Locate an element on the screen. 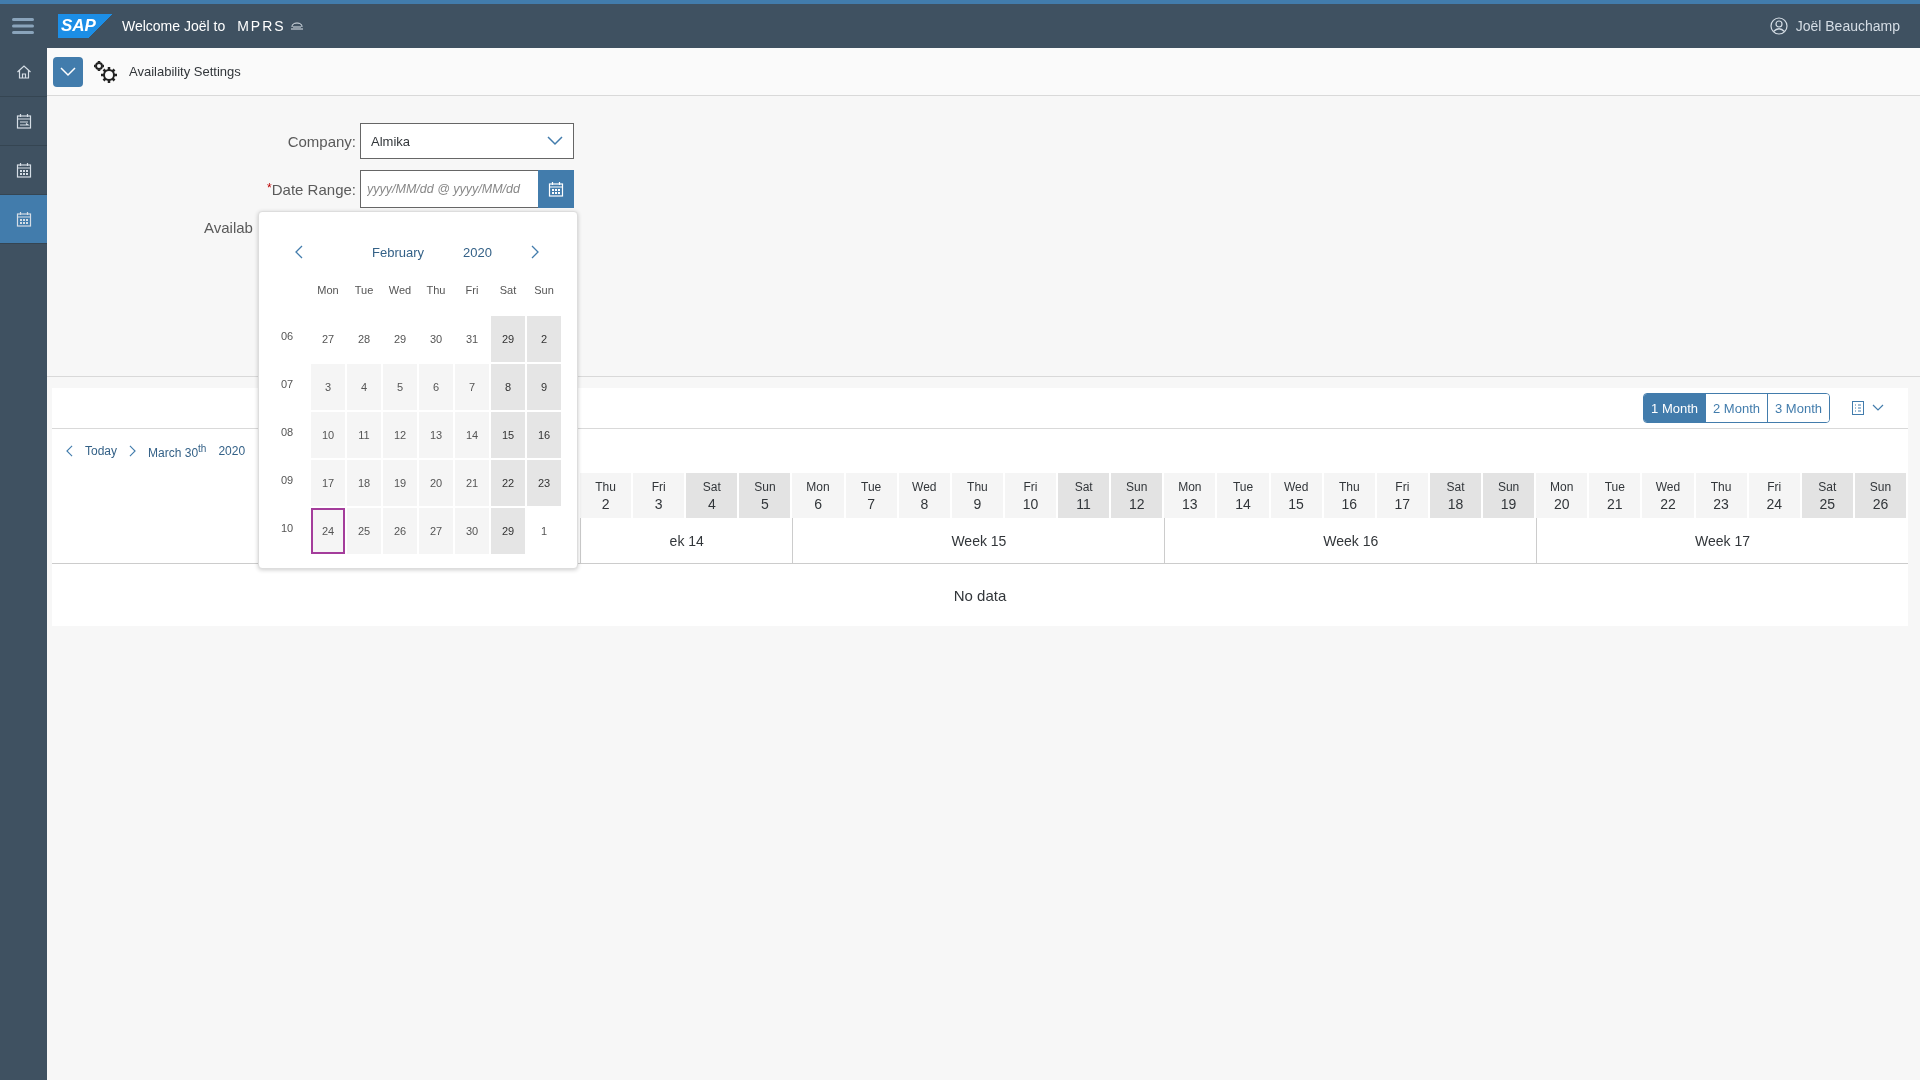 Image resolution: width=1920 pixels, height=1080 pixels. weekday-label: Mon is located at coordinates (328, 290).